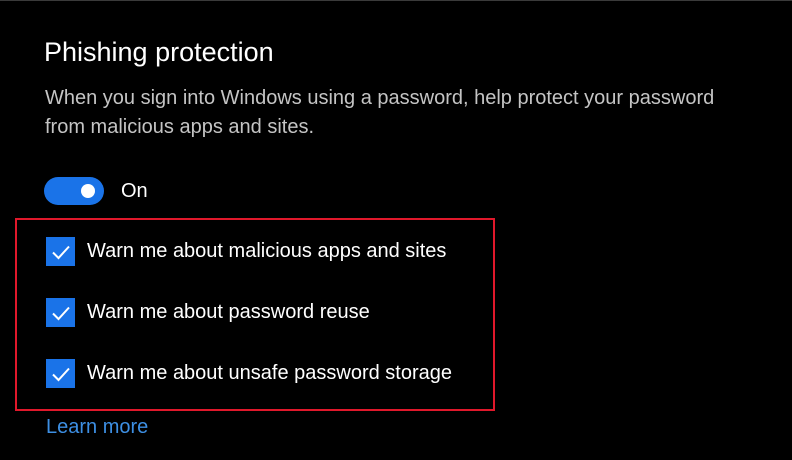 Image resolution: width=792 pixels, height=460 pixels. I want to click on phishing-protection-toggle, so click(74, 191).